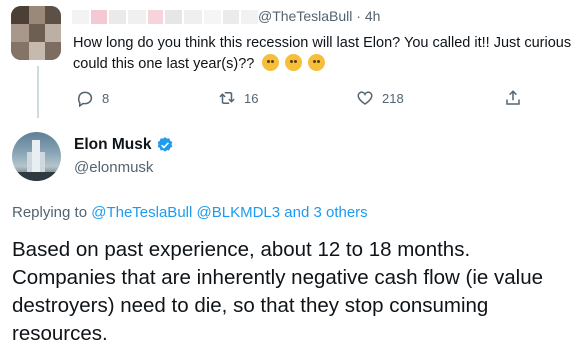 The height and width of the screenshot is (353, 582). Describe the element at coordinates (36, 33) in the screenshot. I see `reply-author-avatar` at that location.